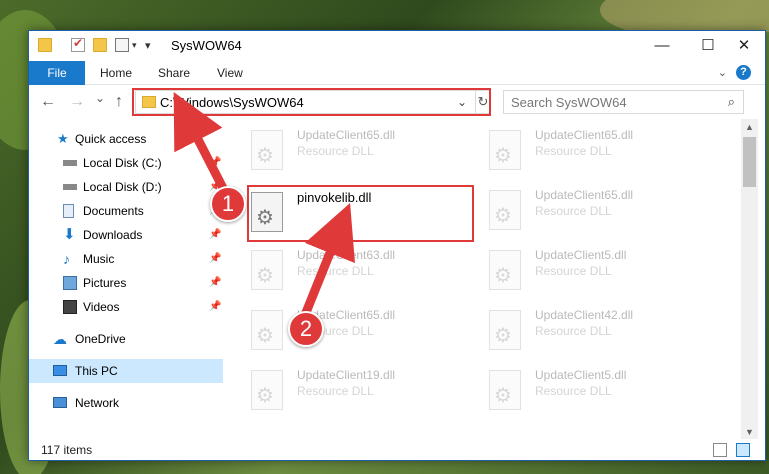 The width and height of the screenshot is (769, 474). Describe the element at coordinates (743, 450) in the screenshot. I see `large-icons-view-icon` at that location.